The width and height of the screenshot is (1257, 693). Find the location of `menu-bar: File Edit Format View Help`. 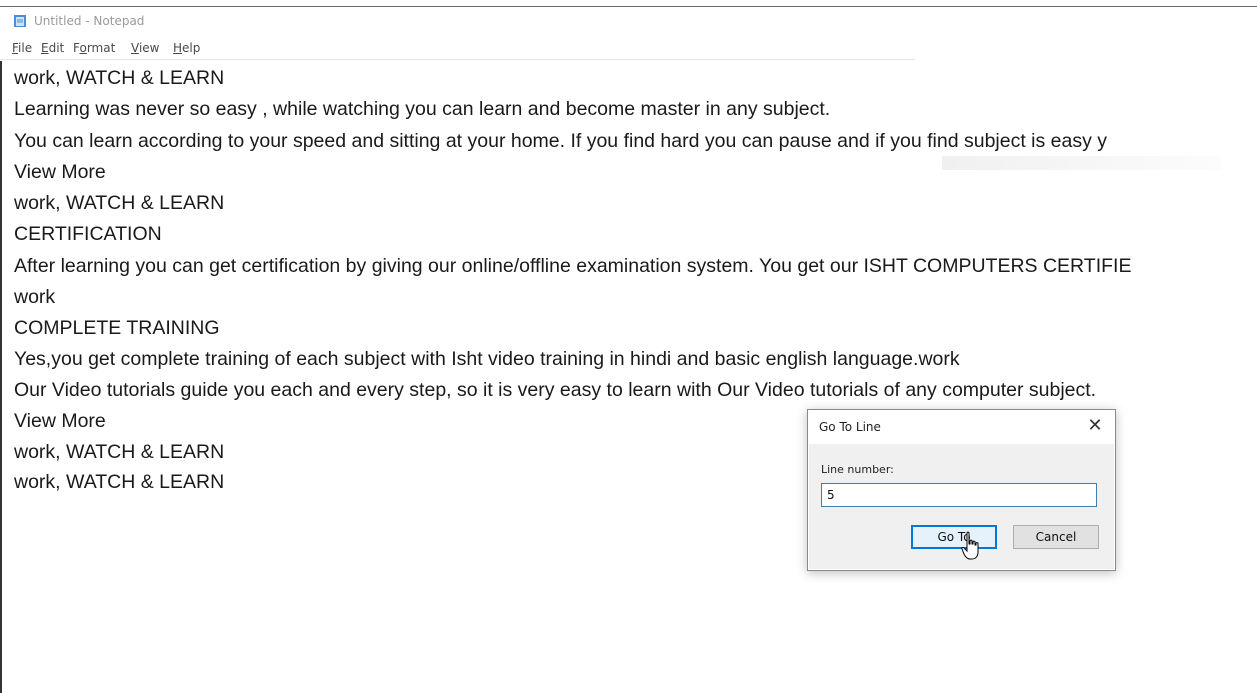

menu-bar: File Edit Format View Help is located at coordinates (457, 48).